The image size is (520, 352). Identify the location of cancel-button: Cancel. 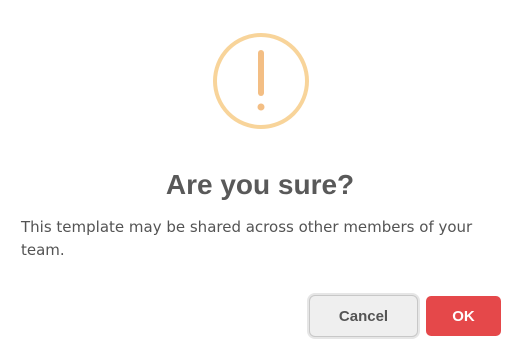
(363, 316).